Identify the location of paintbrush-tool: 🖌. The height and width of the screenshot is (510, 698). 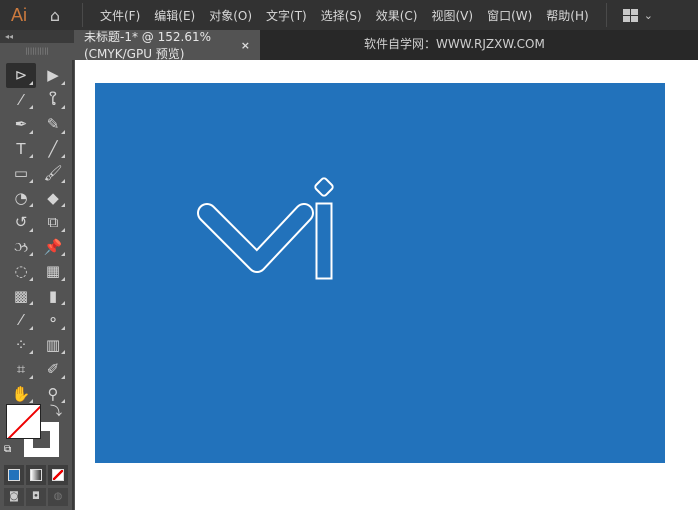
(53, 173).